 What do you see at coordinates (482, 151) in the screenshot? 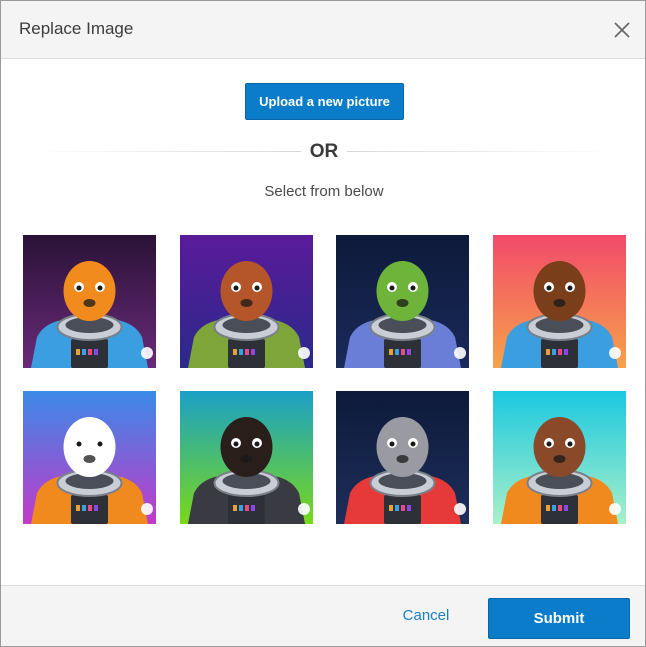
I see `divider-right` at bounding box center [482, 151].